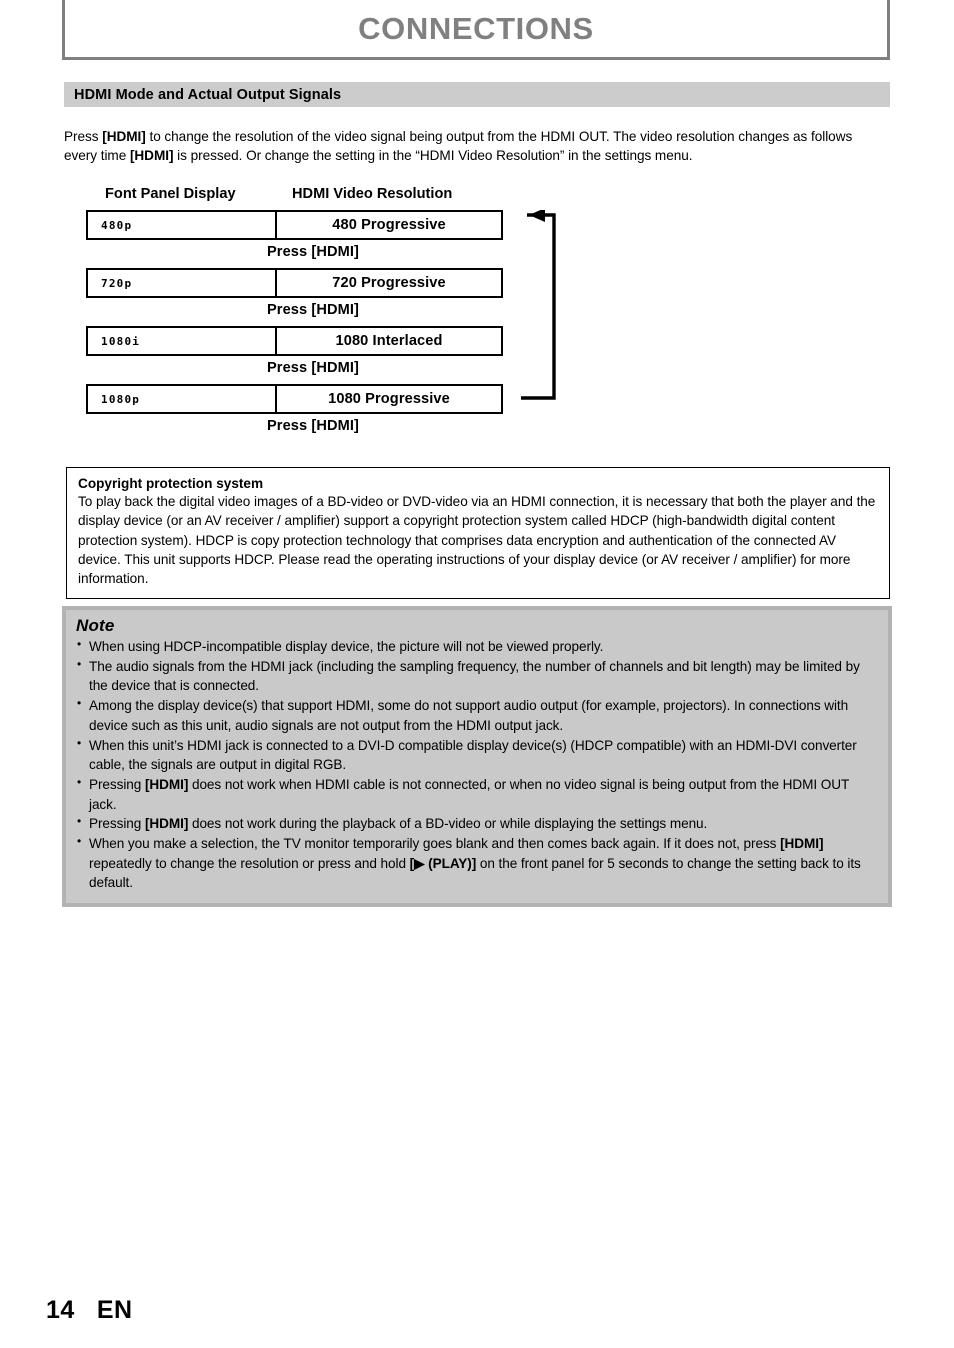  I want to click on lcd-display-text: 480p, so click(117, 225).